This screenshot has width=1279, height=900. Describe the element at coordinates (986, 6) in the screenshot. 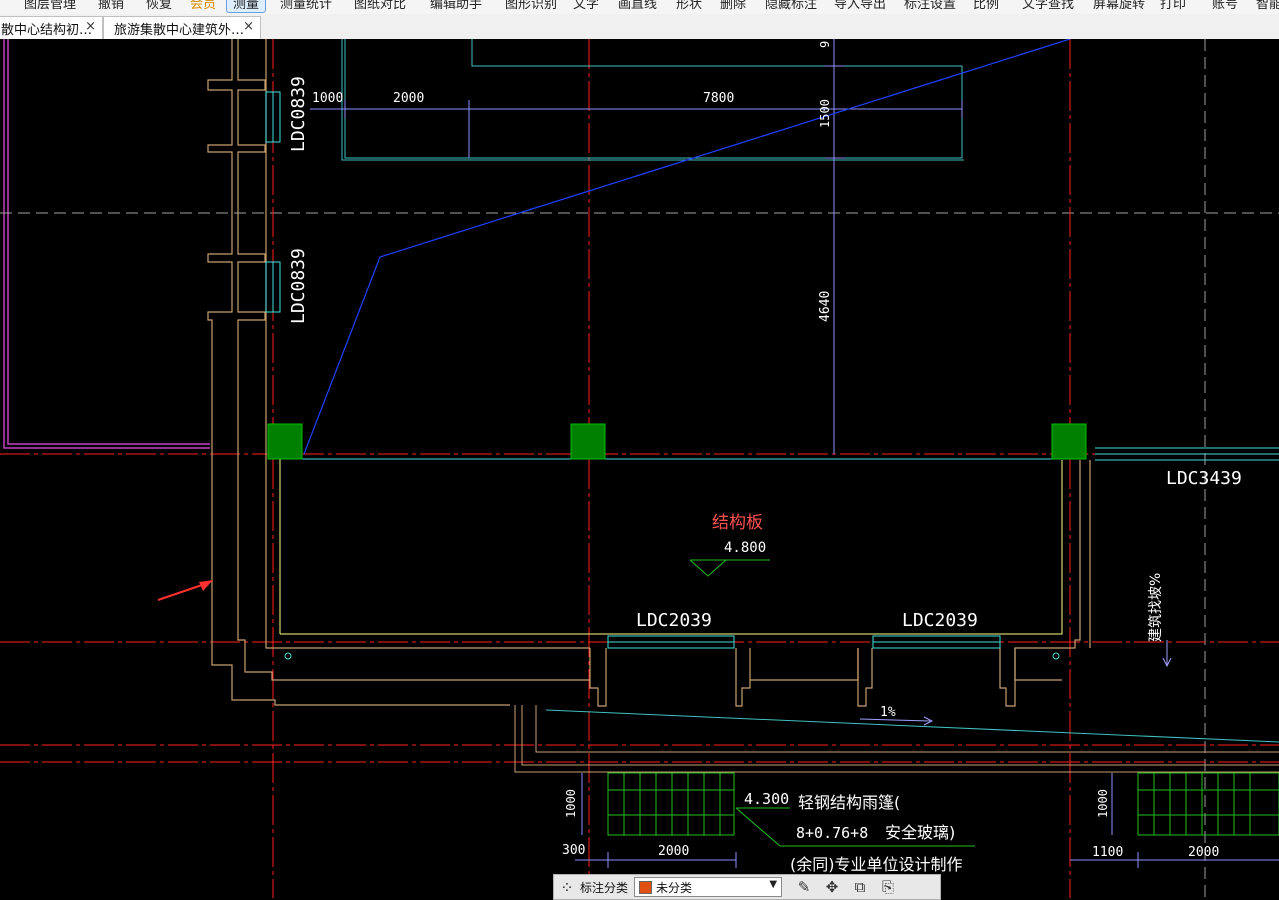

I see `toolbar-scale: 比例` at that location.